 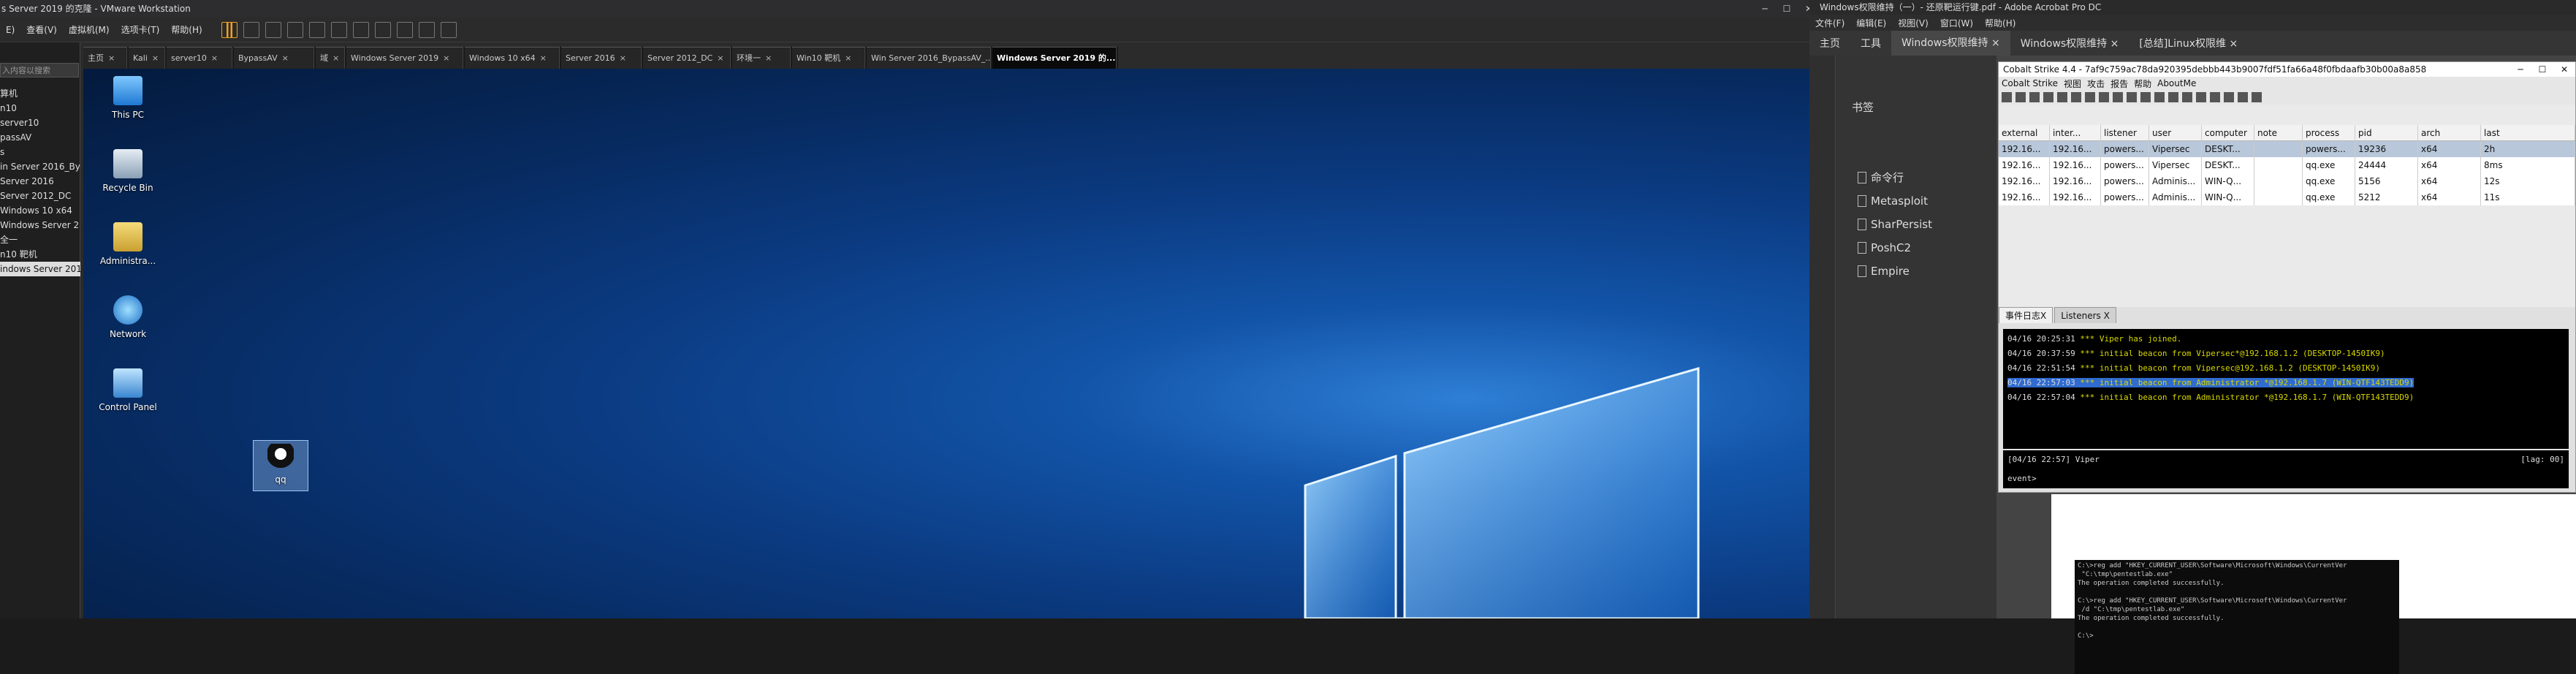 What do you see at coordinates (40, 93) in the screenshot?
I see `library-item: 算机` at bounding box center [40, 93].